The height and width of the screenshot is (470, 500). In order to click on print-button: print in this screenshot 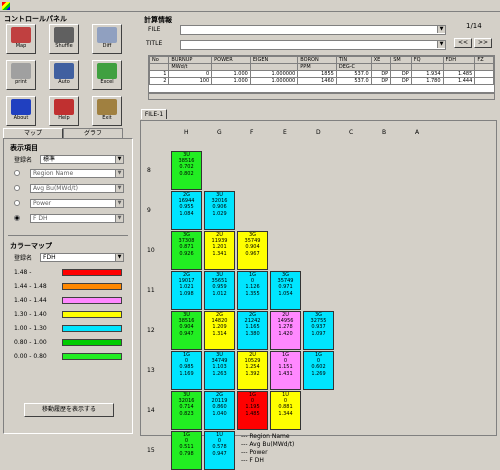, I will do `click(21, 75)`.